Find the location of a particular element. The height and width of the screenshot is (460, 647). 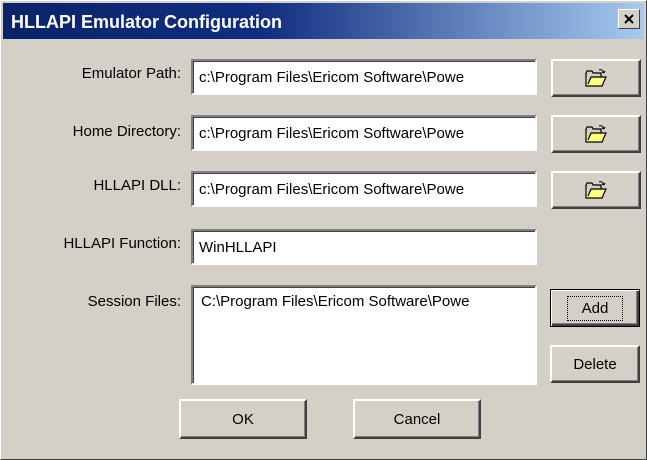

add-button-label: Add is located at coordinates (595, 308).